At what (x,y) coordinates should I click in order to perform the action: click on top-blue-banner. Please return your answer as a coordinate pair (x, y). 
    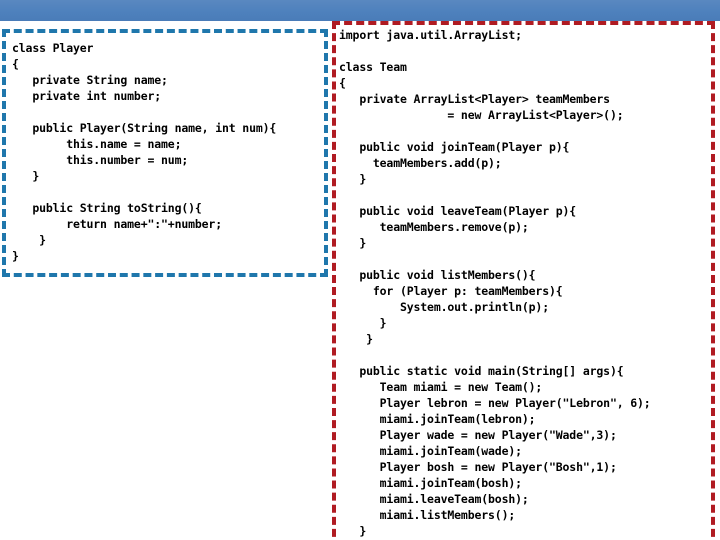
    Looking at the image, I should click on (360, 10).